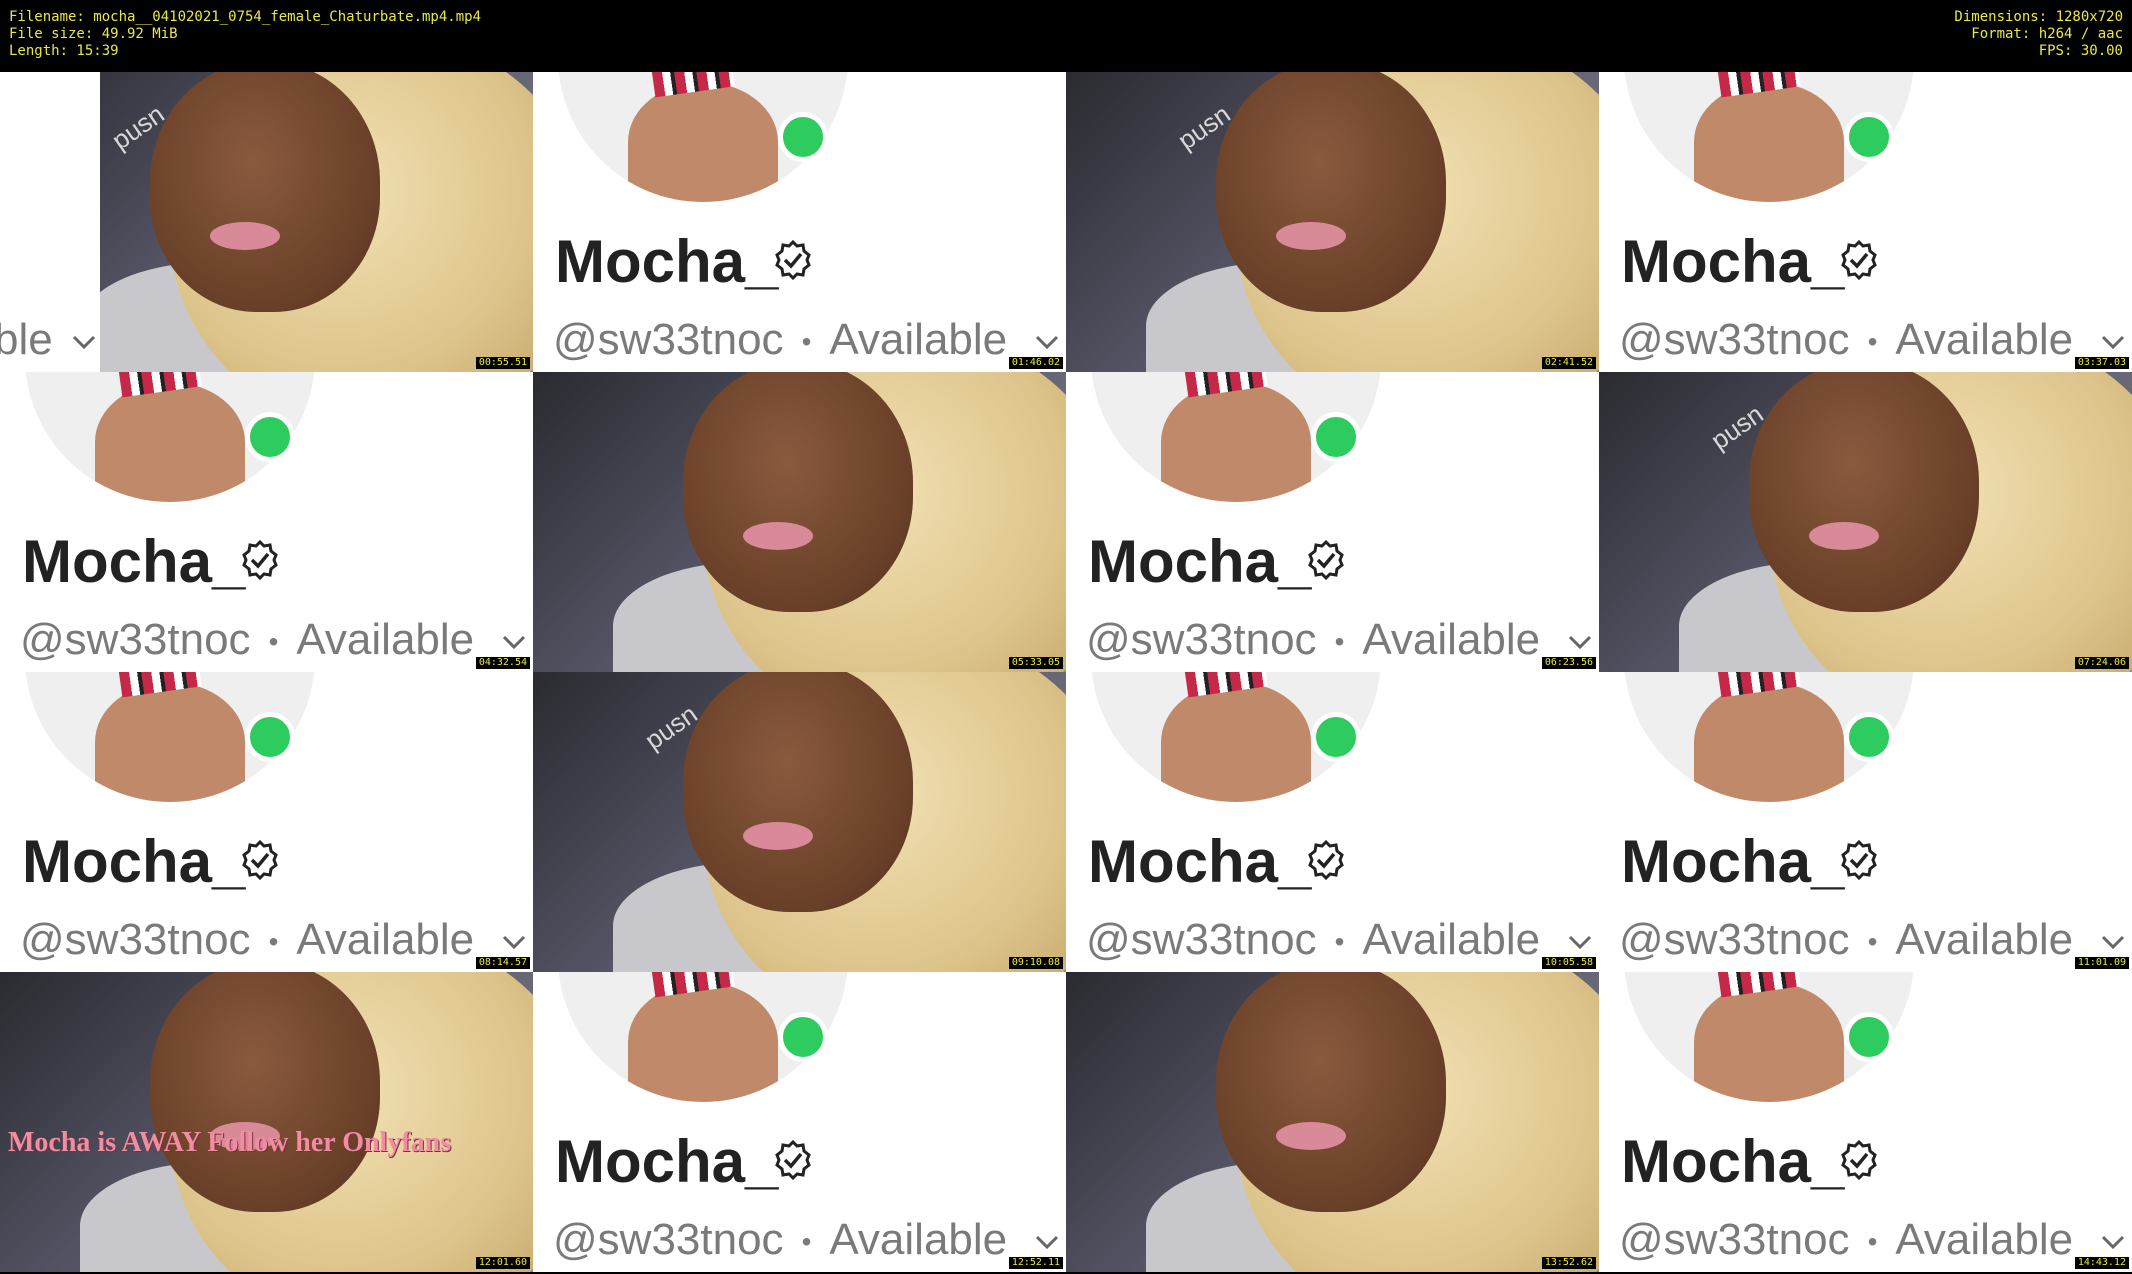 The height and width of the screenshot is (1274, 2132). Describe the element at coordinates (1865, 522) in the screenshot. I see `thumbnail-frame: pusn 07:24.06` at that location.